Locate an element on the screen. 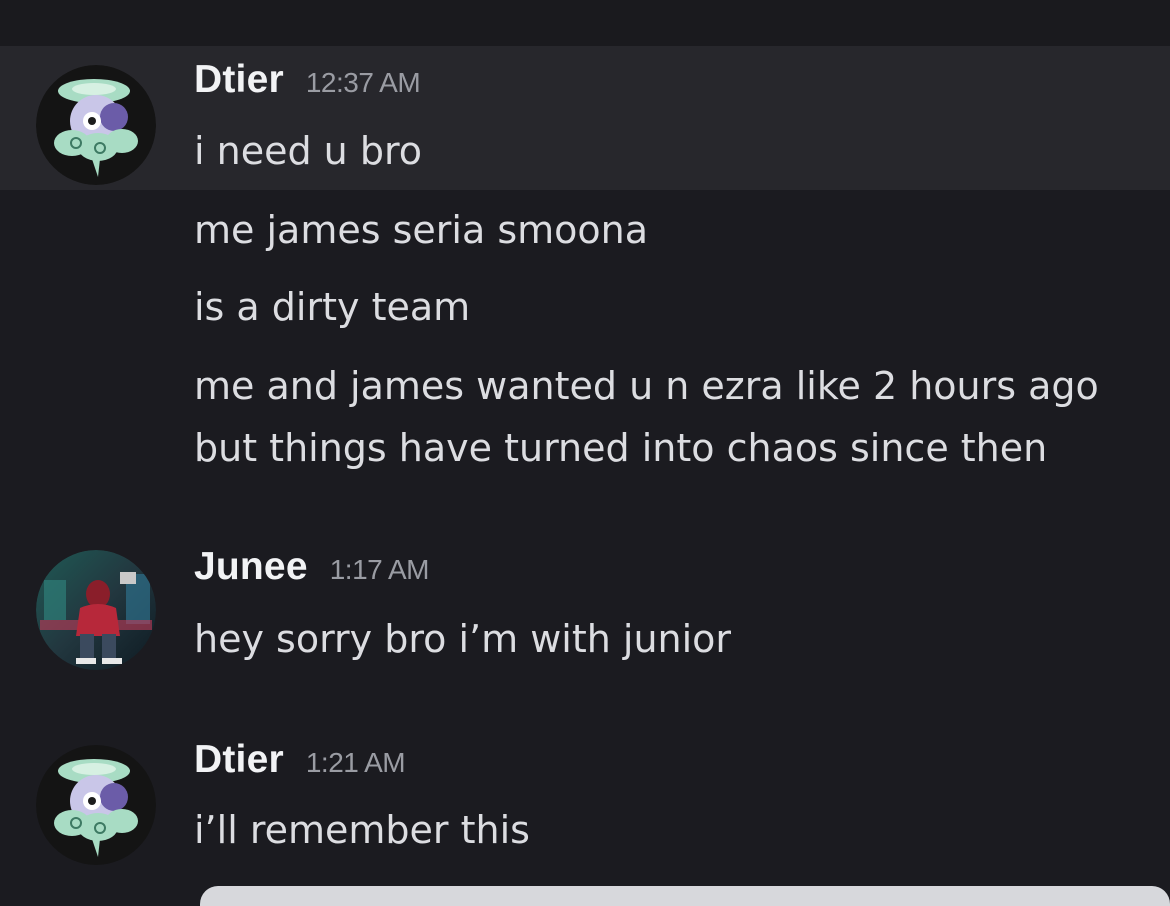 The width and height of the screenshot is (1170, 906). hooded-figure-avatar-icon is located at coordinates (96, 610).